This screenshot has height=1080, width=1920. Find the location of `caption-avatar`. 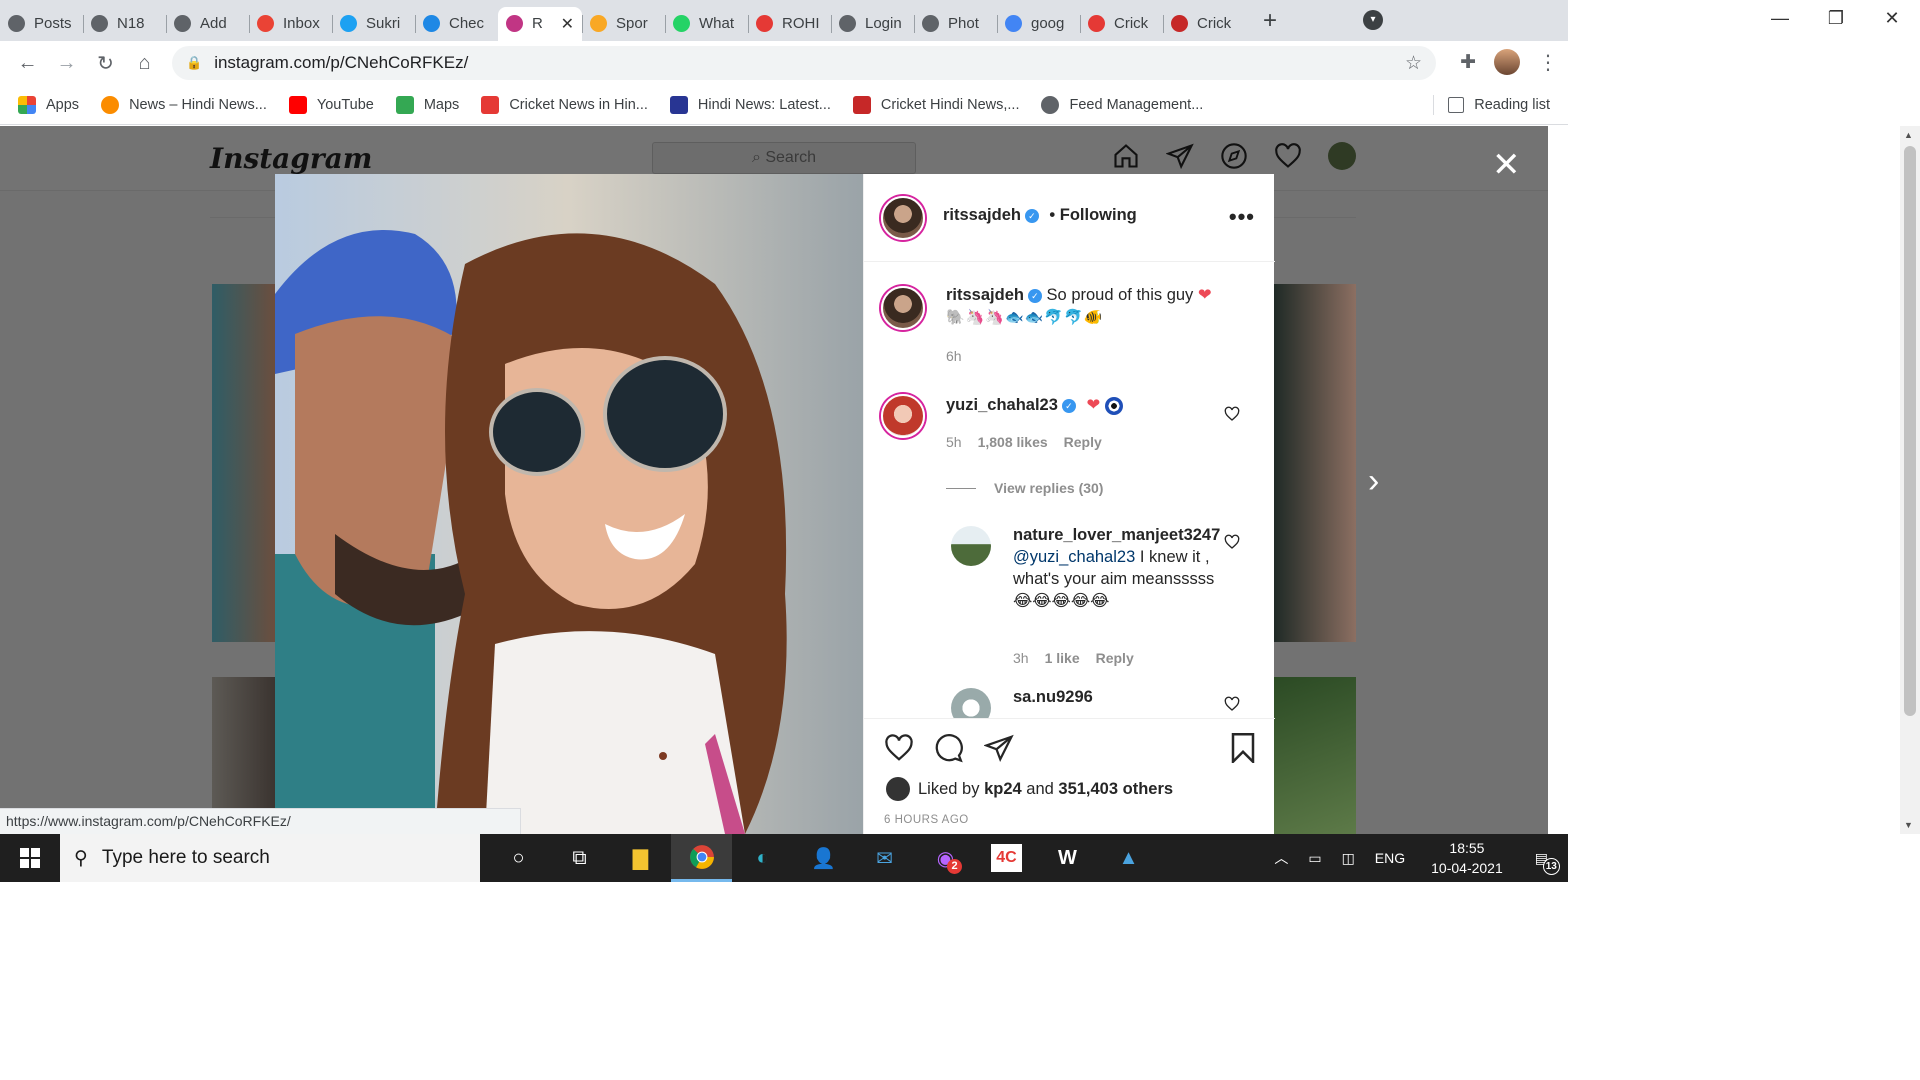

caption-avatar is located at coordinates (903, 308).